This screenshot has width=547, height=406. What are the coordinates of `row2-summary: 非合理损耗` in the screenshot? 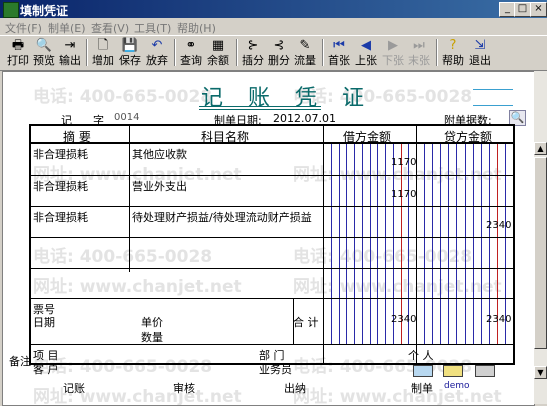 It's located at (60, 186).